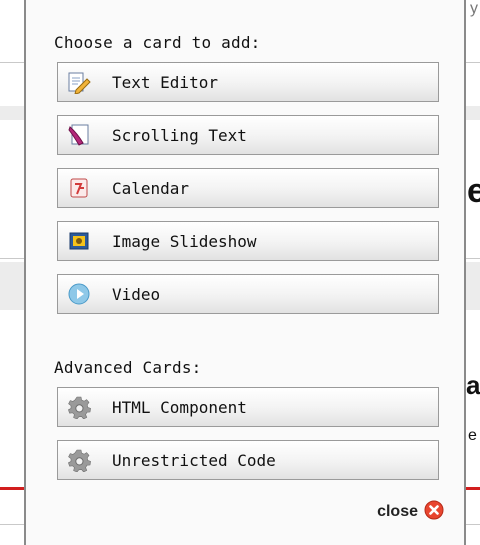 This screenshot has height=545, width=480. What do you see at coordinates (79, 241) in the screenshot?
I see `image-slideshow-icon` at bounding box center [79, 241].